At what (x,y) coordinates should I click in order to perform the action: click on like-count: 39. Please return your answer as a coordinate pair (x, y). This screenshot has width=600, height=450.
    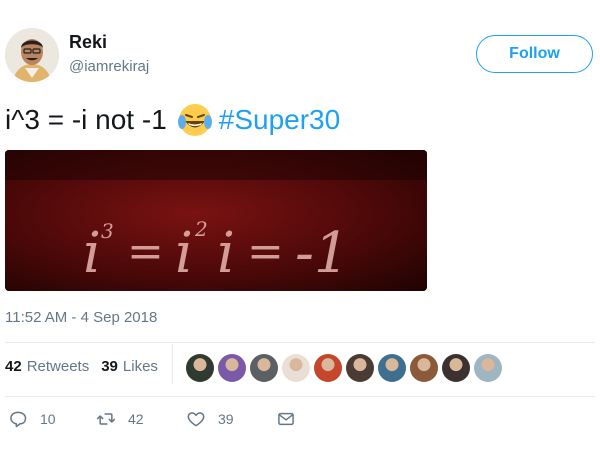
    Looking at the image, I should click on (226, 419).